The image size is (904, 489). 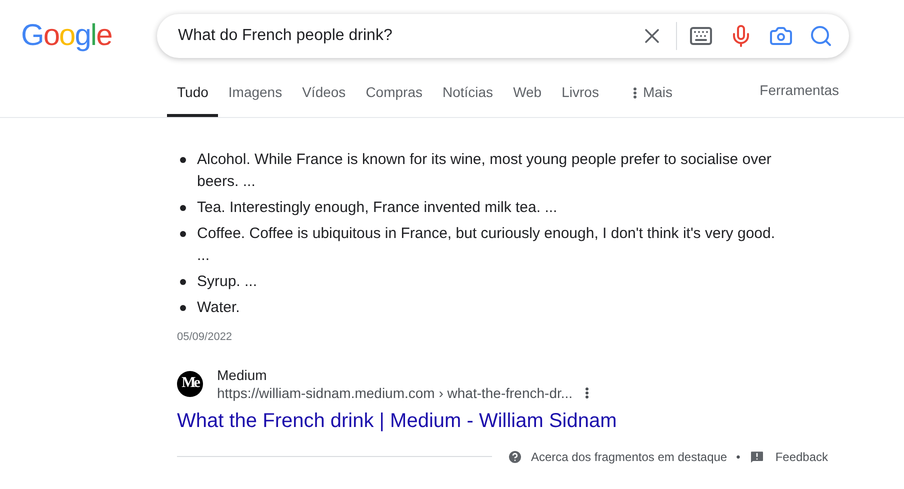 I want to click on search-icon, so click(x=821, y=36).